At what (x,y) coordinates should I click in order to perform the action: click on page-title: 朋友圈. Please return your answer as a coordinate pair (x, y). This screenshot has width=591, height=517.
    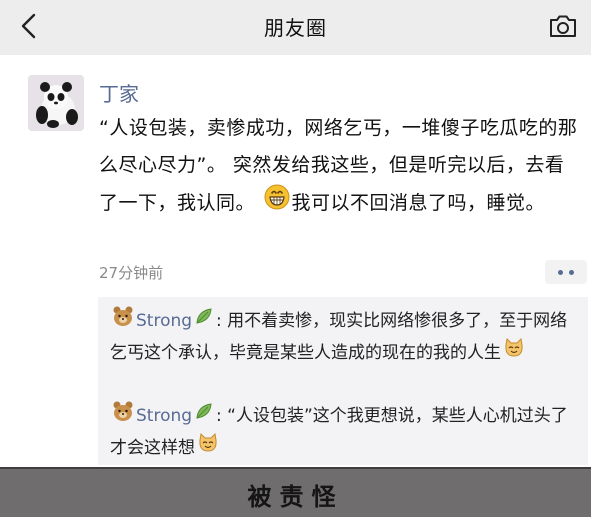
    Looking at the image, I should click on (295, 28).